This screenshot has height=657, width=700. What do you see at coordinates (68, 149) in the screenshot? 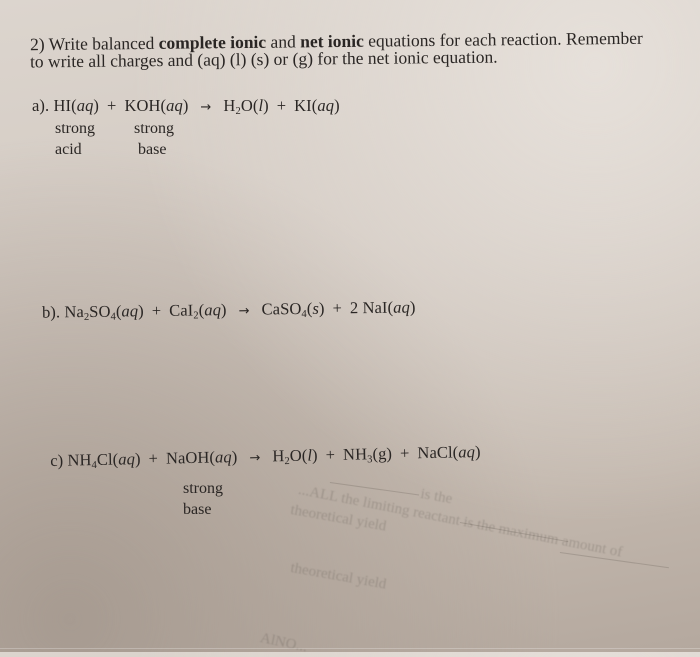
I see `note-line: acid` at bounding box center [68, 149].